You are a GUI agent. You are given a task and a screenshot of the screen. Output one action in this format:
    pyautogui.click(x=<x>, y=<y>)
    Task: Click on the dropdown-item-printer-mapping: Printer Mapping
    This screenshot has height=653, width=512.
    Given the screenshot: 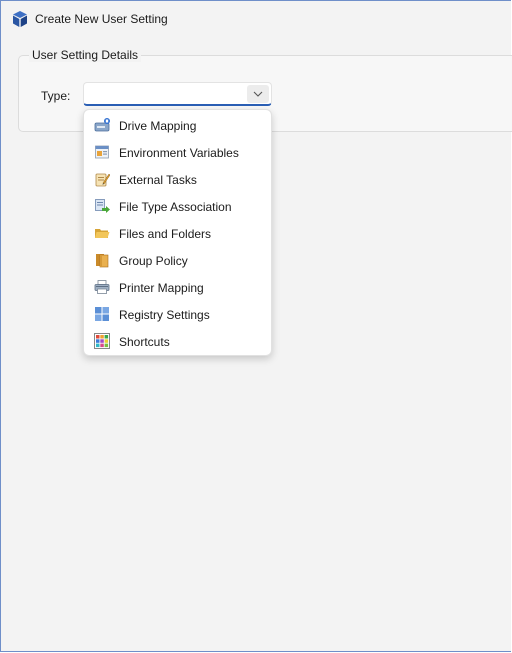 What is the action you would take?
    pyautogui.click(x=177, y=287)
    